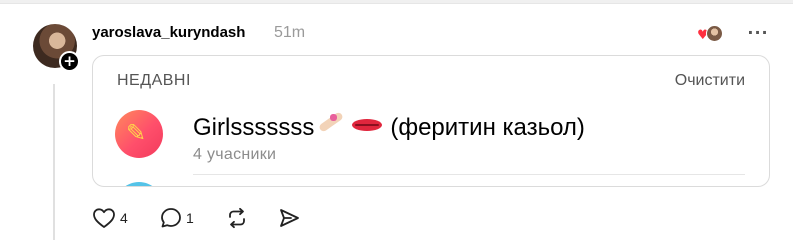  Describe the element at coordinates (139, 184) in the screenshot. I see `group-chat-avatar` at that location.